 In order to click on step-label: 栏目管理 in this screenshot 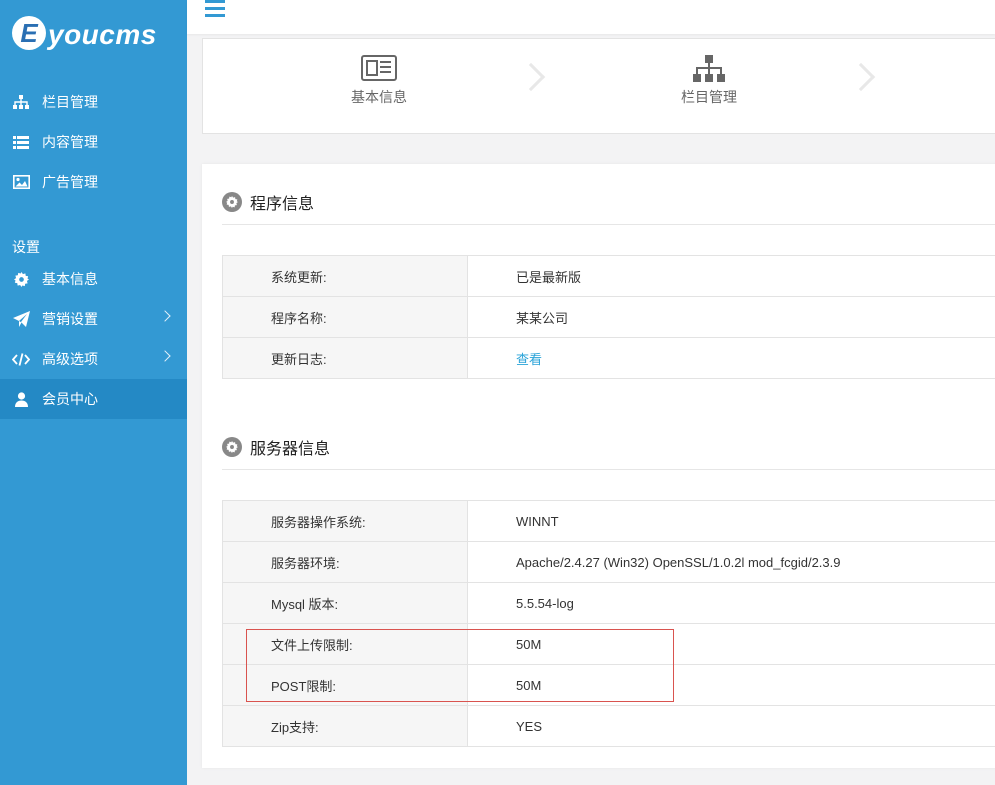, I will do `click(709, 97)`.